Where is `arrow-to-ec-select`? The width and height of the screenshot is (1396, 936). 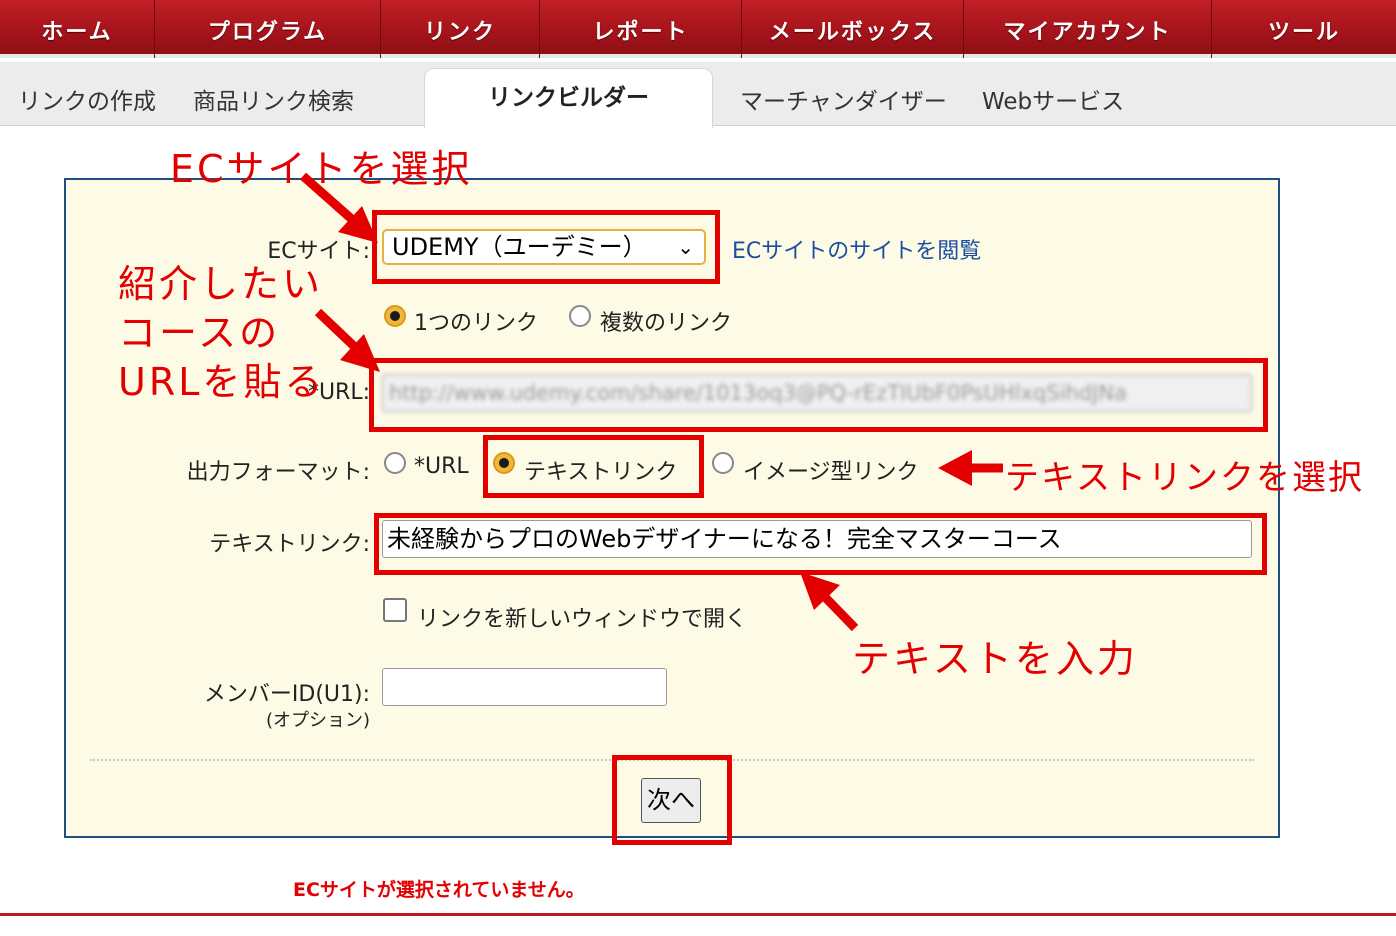 arrow-to-ec-select is located at coordinates (339, 207).